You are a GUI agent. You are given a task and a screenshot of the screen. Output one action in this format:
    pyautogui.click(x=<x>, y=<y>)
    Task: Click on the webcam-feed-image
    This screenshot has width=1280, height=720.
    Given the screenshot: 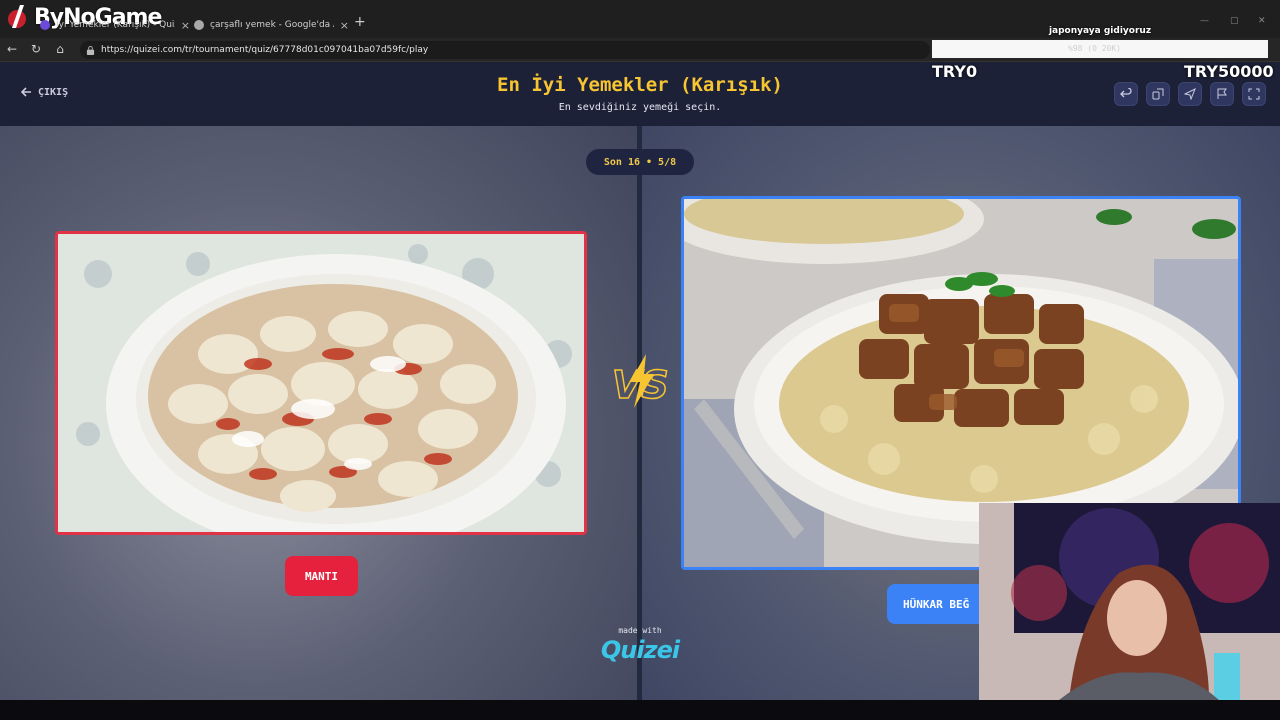 What is the action you would take?
    pyautogui.click(x=1129, y=601)
    